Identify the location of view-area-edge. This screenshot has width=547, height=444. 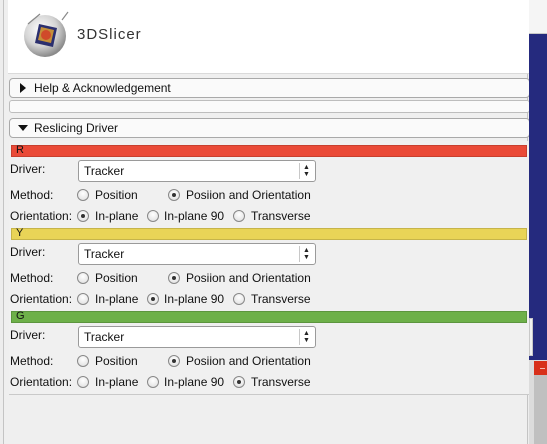
(538, 222).